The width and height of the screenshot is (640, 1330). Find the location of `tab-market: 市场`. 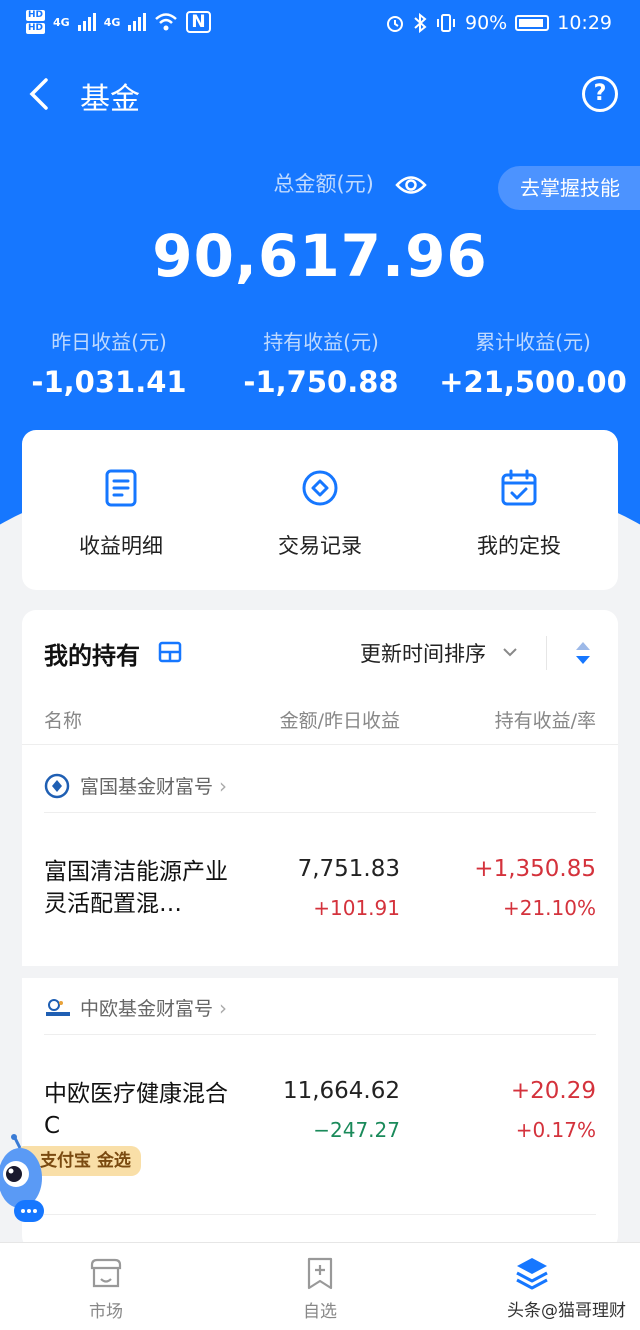

tab-market: 市场 is located at coordinates (106, 1288).